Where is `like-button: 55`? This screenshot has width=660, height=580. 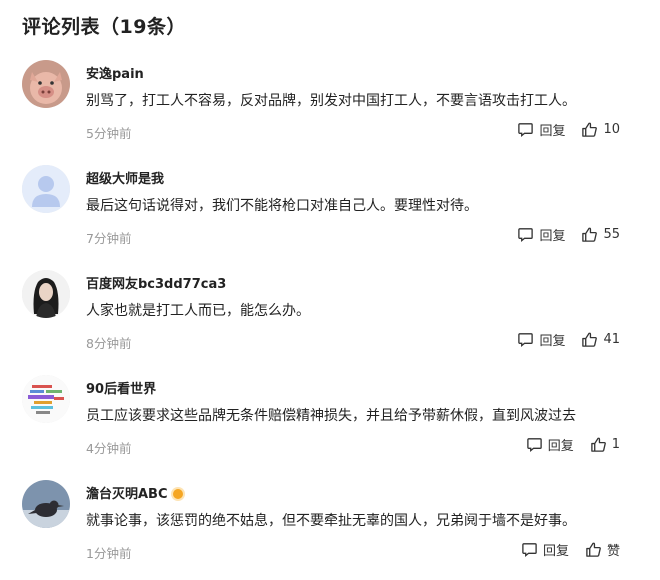
like-button: 55 is located at coordinates (600, 234).